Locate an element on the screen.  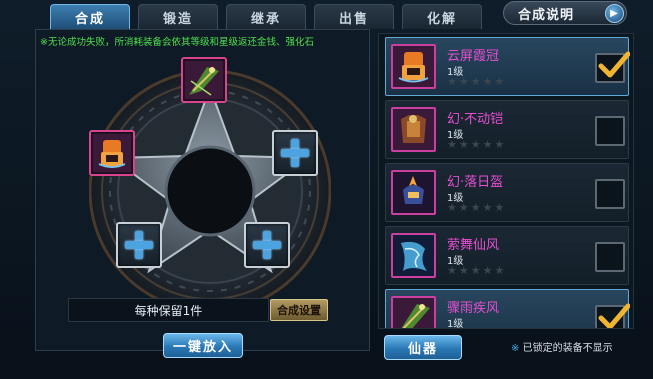
list-item: 云屏霞冠 1级 ★ ★ ★ ★ ★ is located at coordinates (507, 66).